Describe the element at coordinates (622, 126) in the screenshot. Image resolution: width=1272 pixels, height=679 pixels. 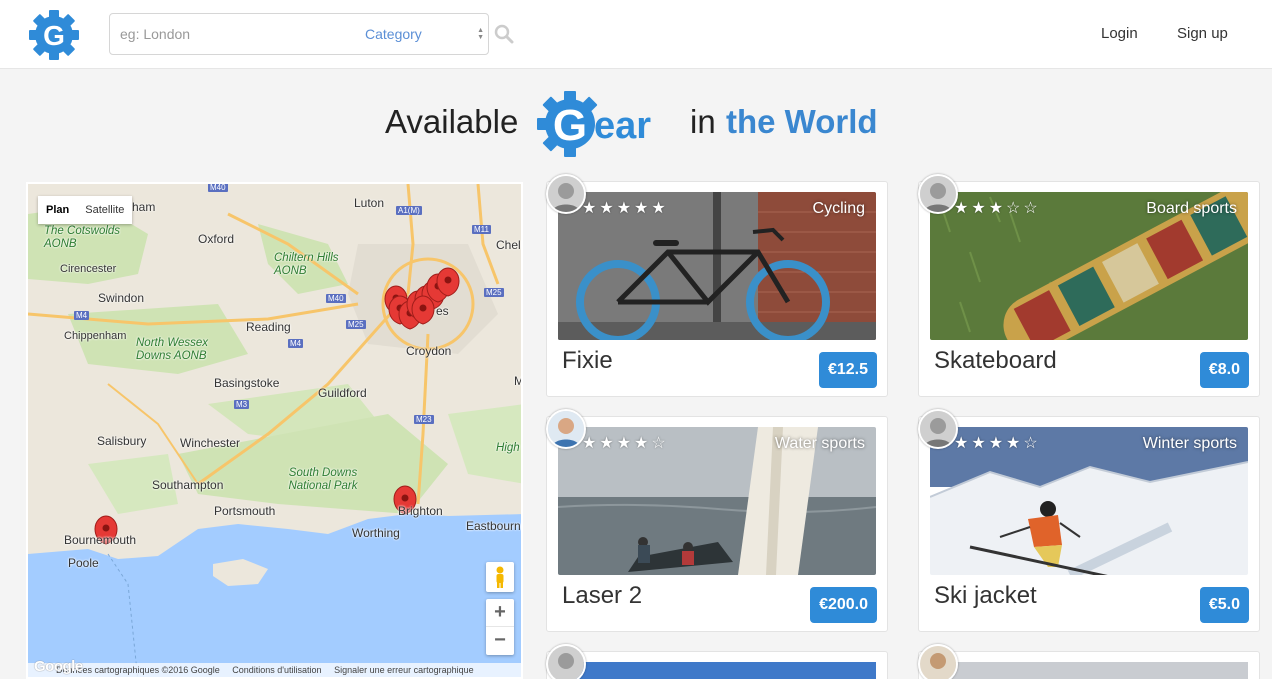
I see `svg-text: ear` at that location.